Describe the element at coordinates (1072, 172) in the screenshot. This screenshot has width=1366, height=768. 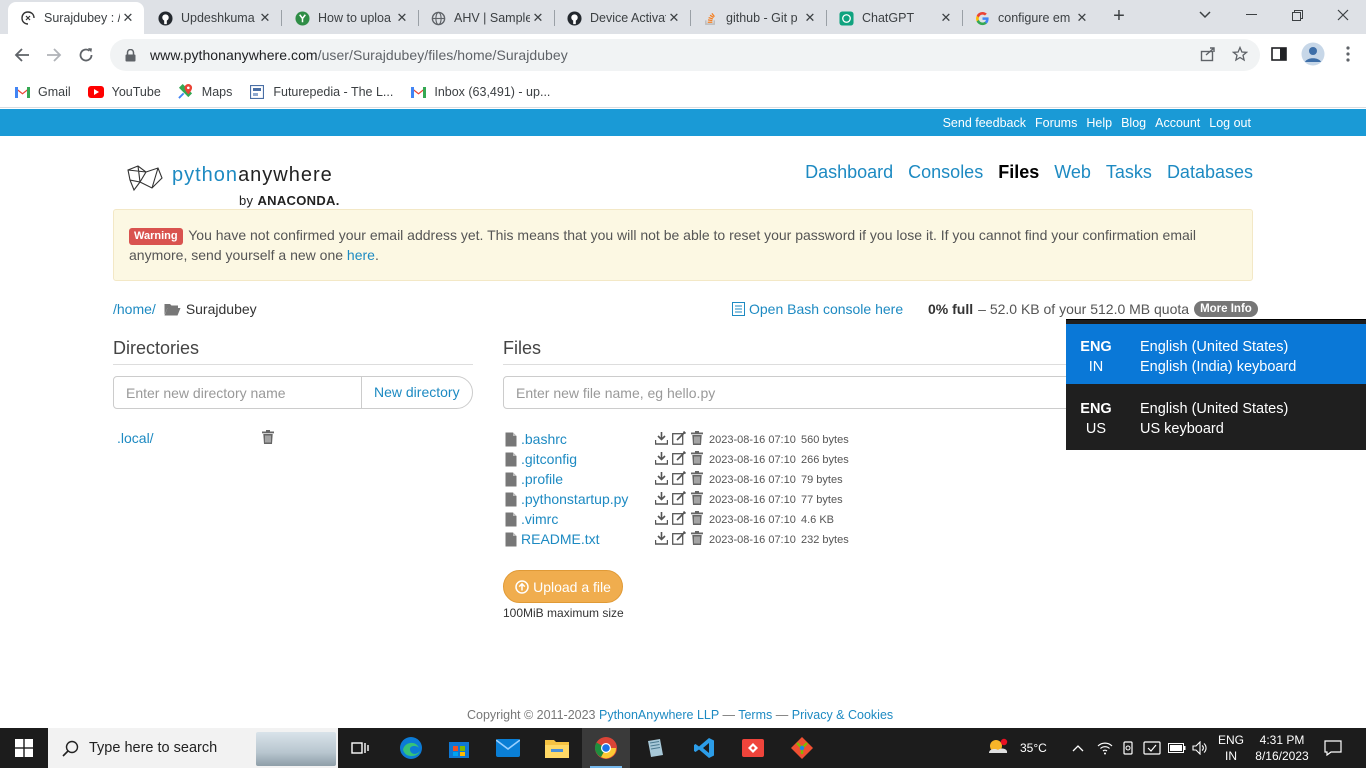
I see `nav-web: Web` at that location.